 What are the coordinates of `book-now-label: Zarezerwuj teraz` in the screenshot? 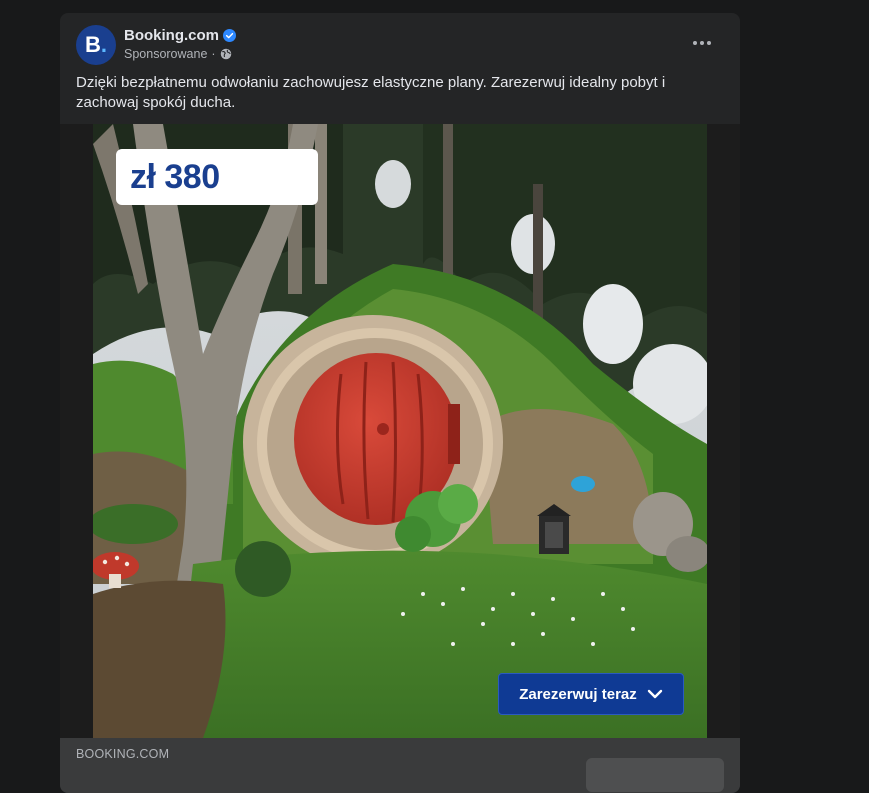 It's located at (578, 694).